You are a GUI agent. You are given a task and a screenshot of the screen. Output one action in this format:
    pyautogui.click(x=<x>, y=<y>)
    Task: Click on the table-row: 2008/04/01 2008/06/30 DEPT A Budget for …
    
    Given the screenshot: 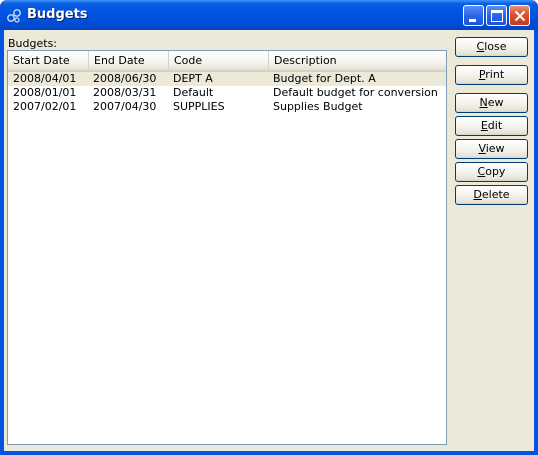 What is the action you would take?
    pyautogui.click(x=227, y=79)
    